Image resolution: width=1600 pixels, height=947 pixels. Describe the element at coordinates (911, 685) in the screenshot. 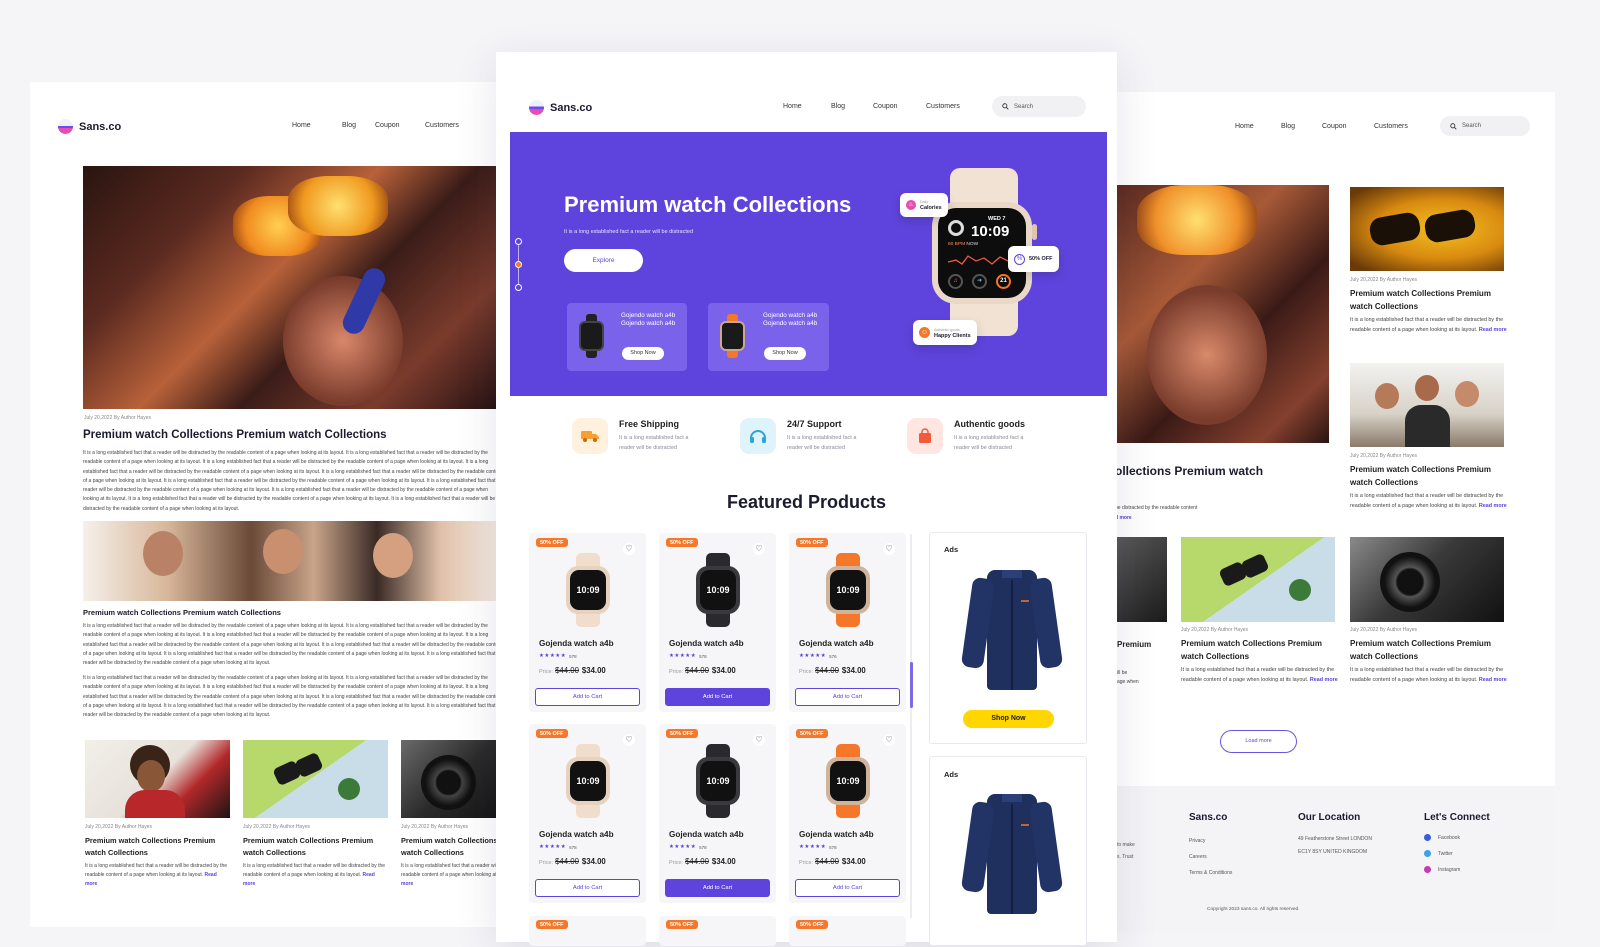

I see `scrollbar-thumb` at that location.